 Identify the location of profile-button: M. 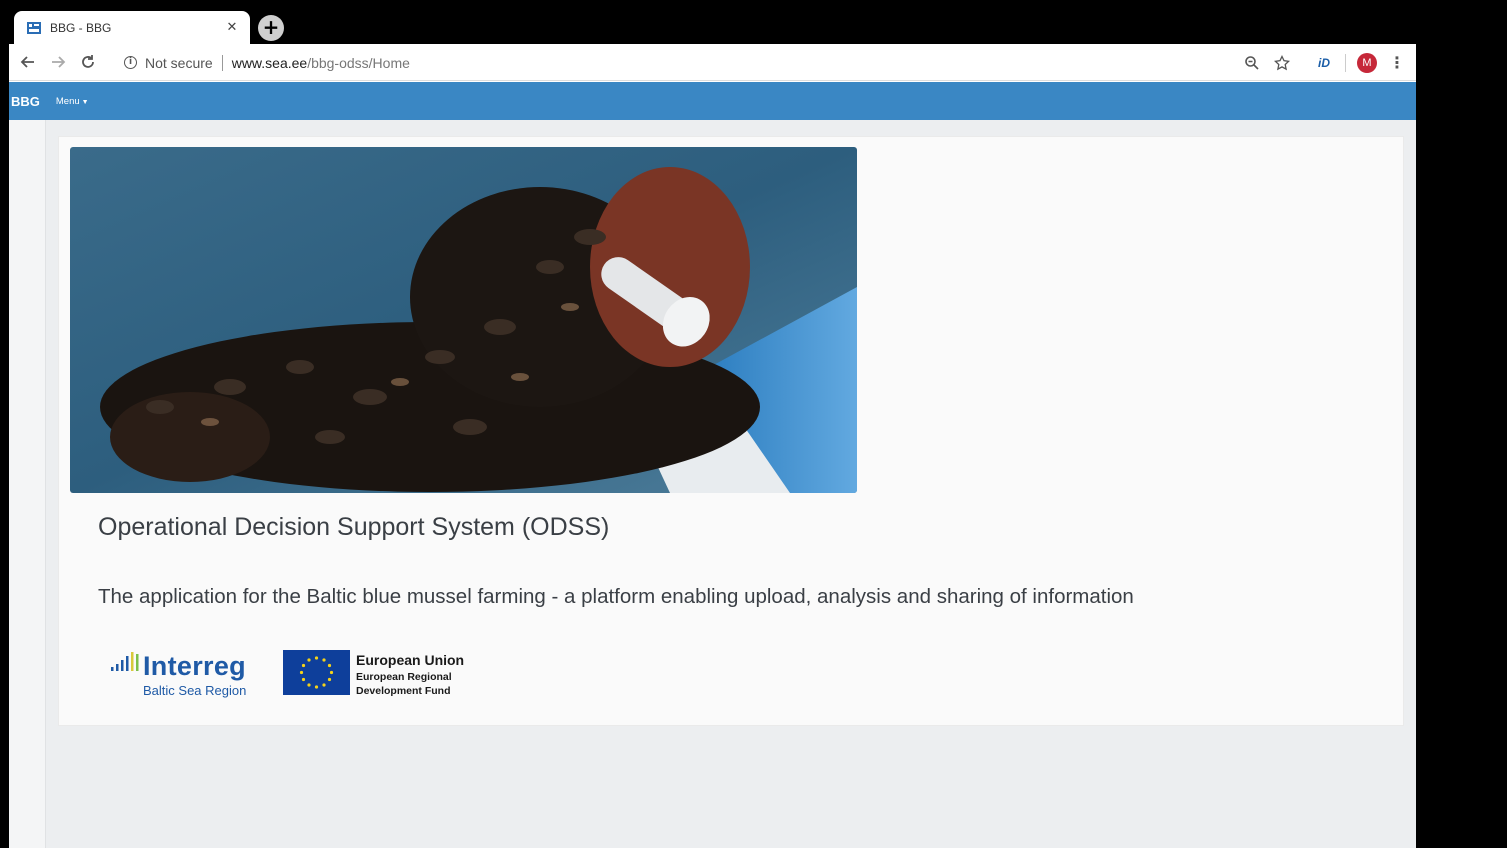
(1367, 63).